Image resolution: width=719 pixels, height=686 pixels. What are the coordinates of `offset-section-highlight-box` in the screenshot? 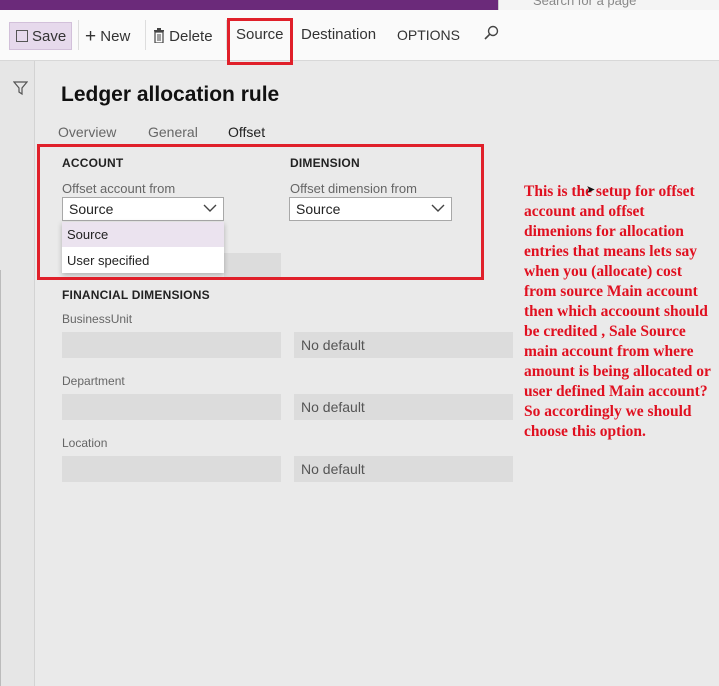 It's located at (260, 212).